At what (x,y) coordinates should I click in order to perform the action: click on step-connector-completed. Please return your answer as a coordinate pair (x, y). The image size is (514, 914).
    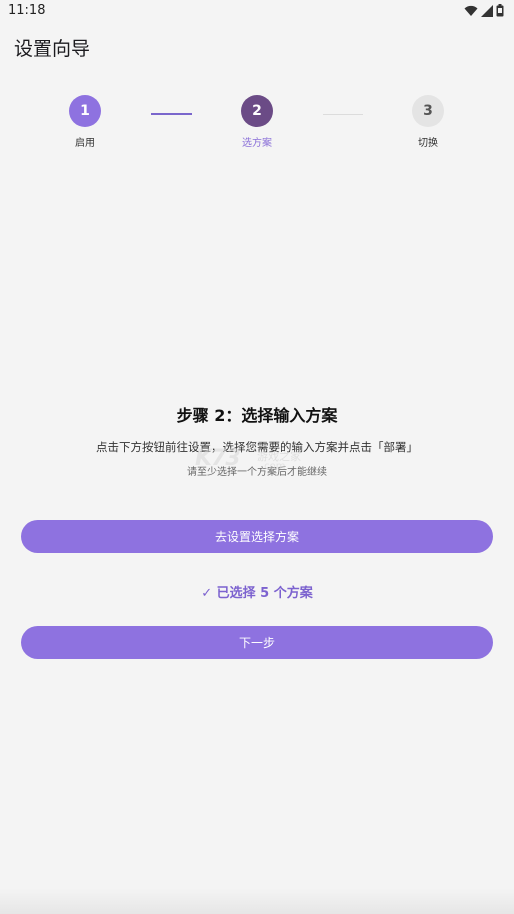
    Looking at the image, I should click on (171, 114).